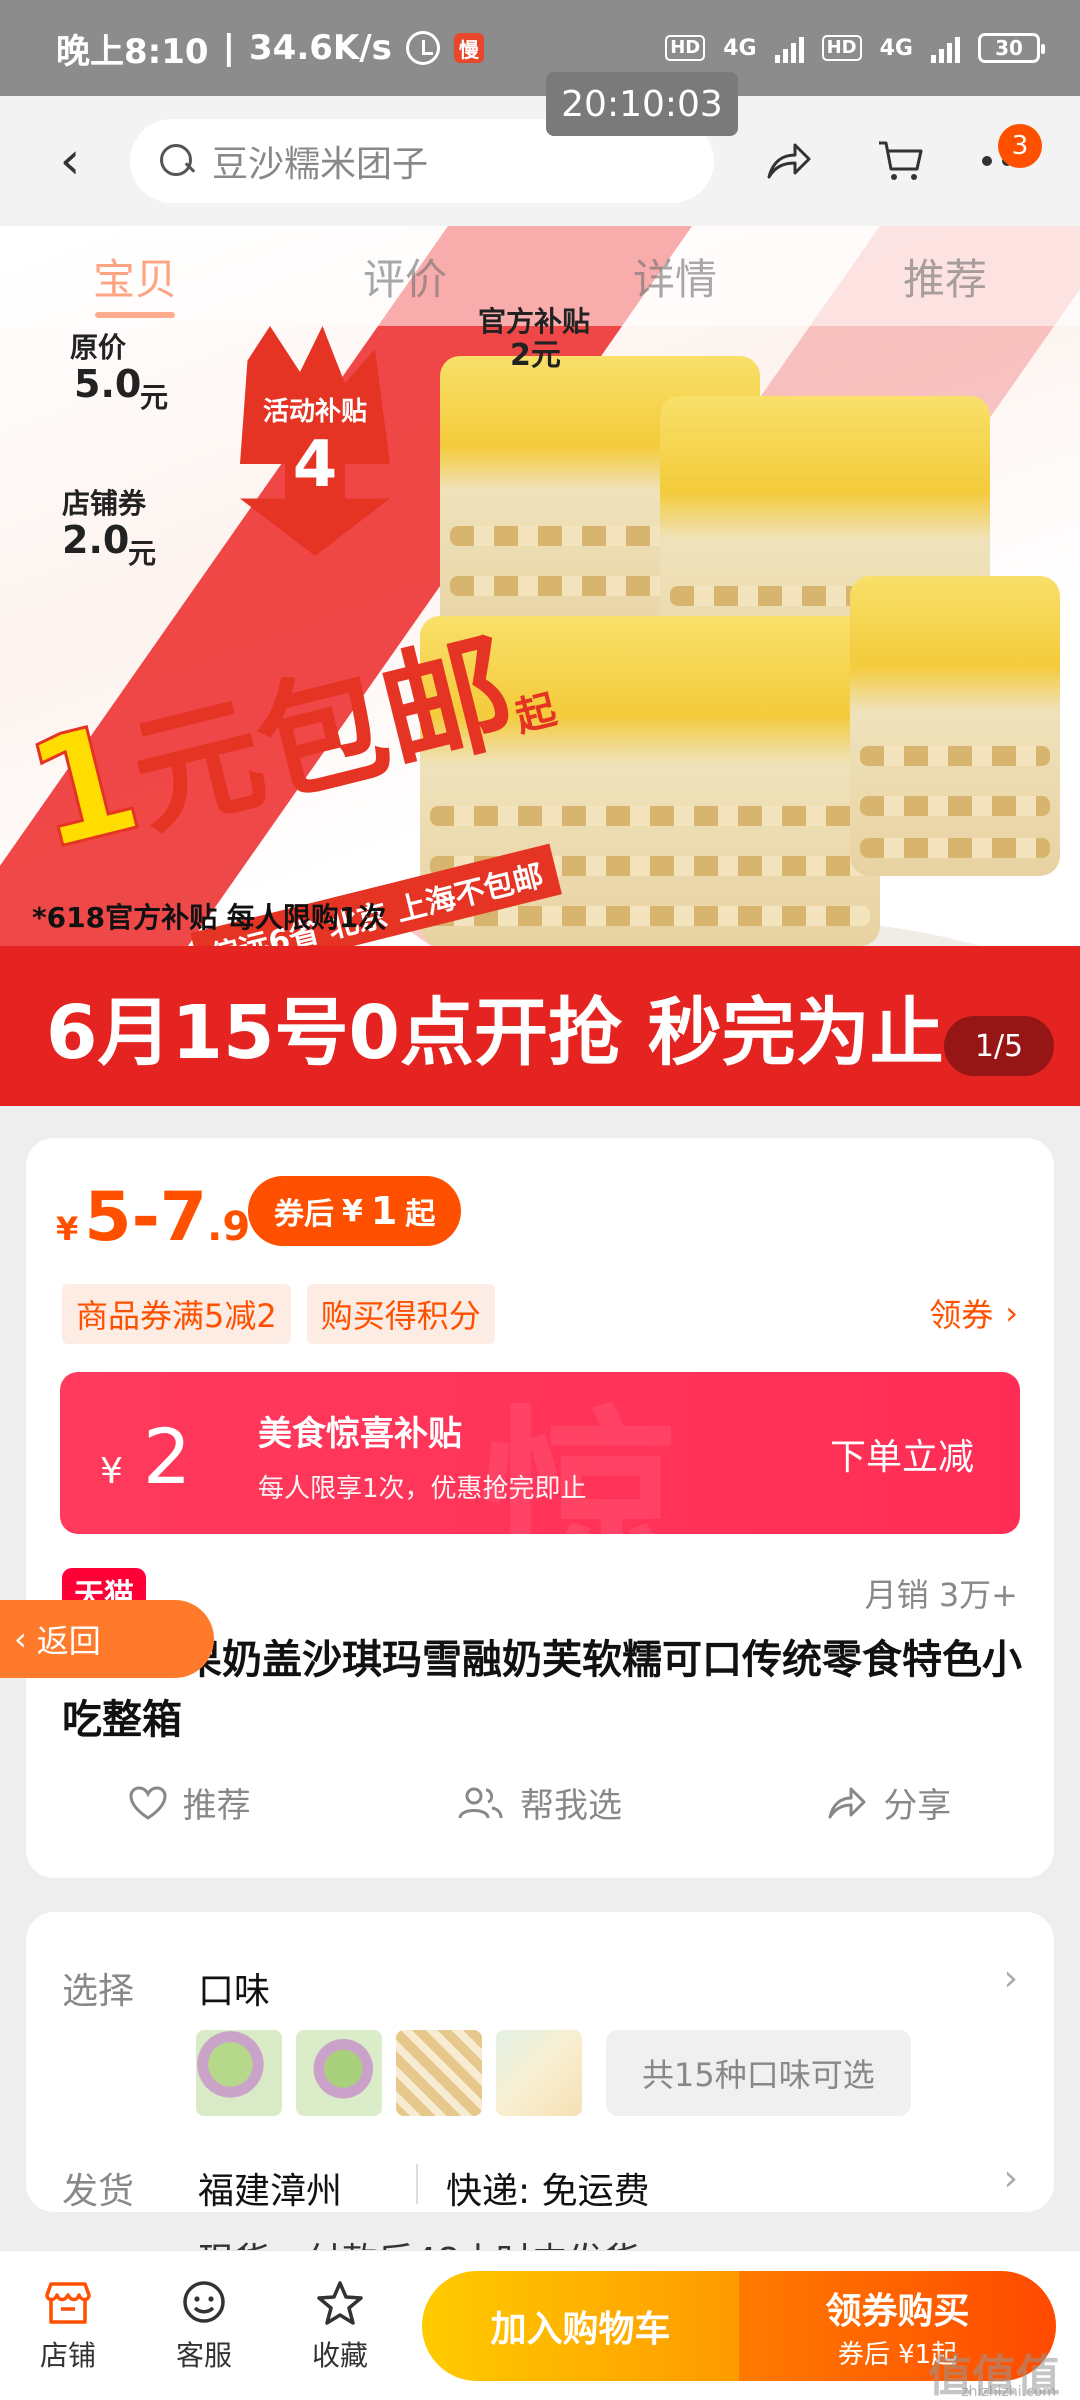  I want to click on promo-tag: 商品券满5减2, so click(176, 1314).